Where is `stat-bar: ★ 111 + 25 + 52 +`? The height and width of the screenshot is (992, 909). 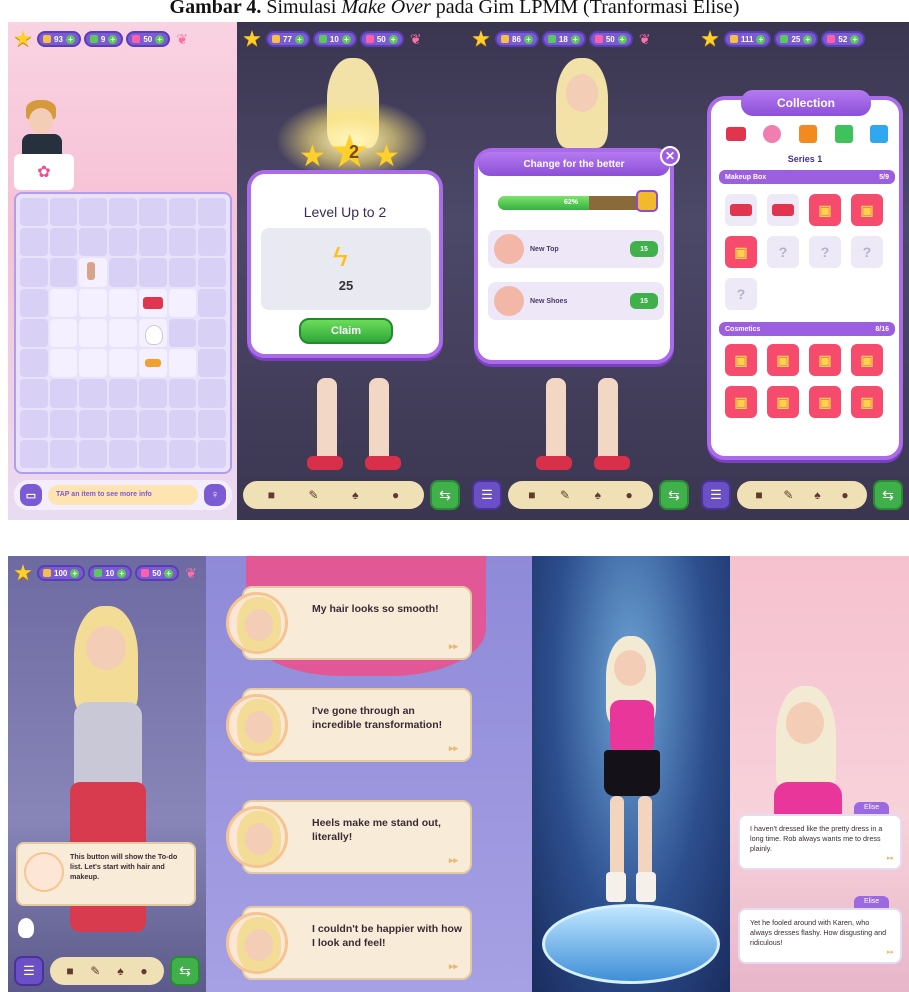
stat-bar: ★ 111 + 25 + 52 + is located at coordinates (802, 39).